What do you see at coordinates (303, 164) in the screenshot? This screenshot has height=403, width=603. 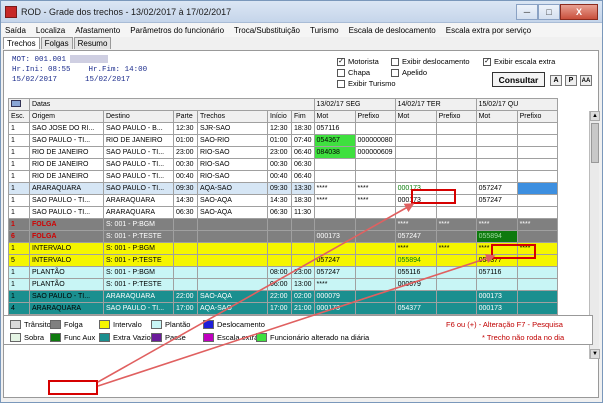 I see `grid-cell-fim: 06:30` at bounding box center [303, 164].